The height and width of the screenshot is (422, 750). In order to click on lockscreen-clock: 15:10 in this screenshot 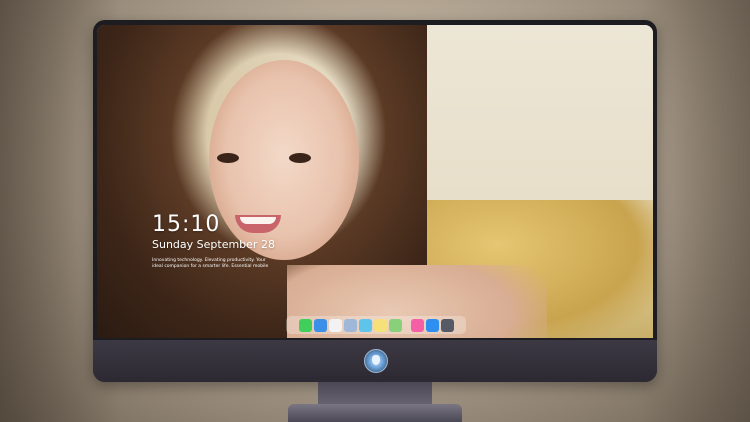, I will do `click(186, 224)`.